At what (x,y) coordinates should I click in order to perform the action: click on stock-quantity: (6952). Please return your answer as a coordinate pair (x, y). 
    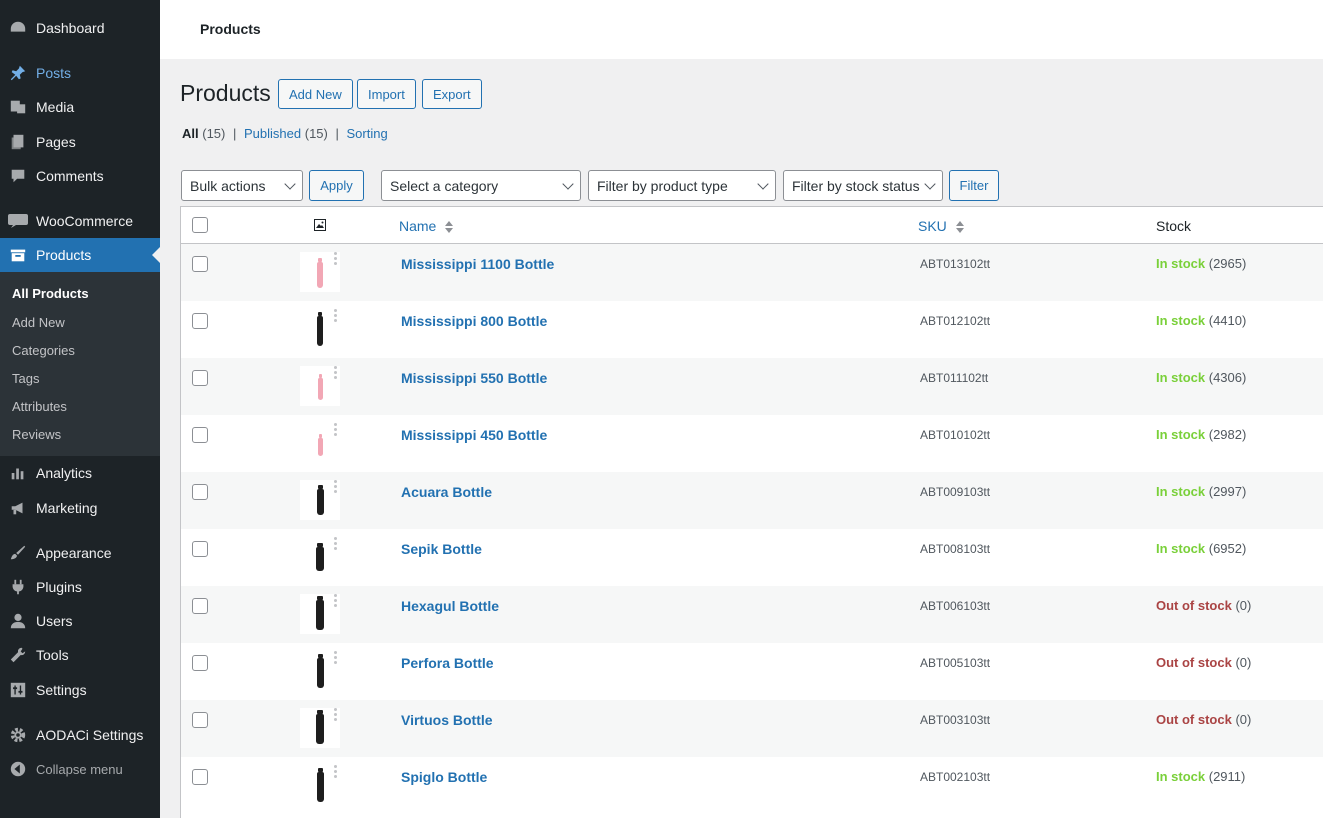
    Looking at the image, I should click on (1227, 548).